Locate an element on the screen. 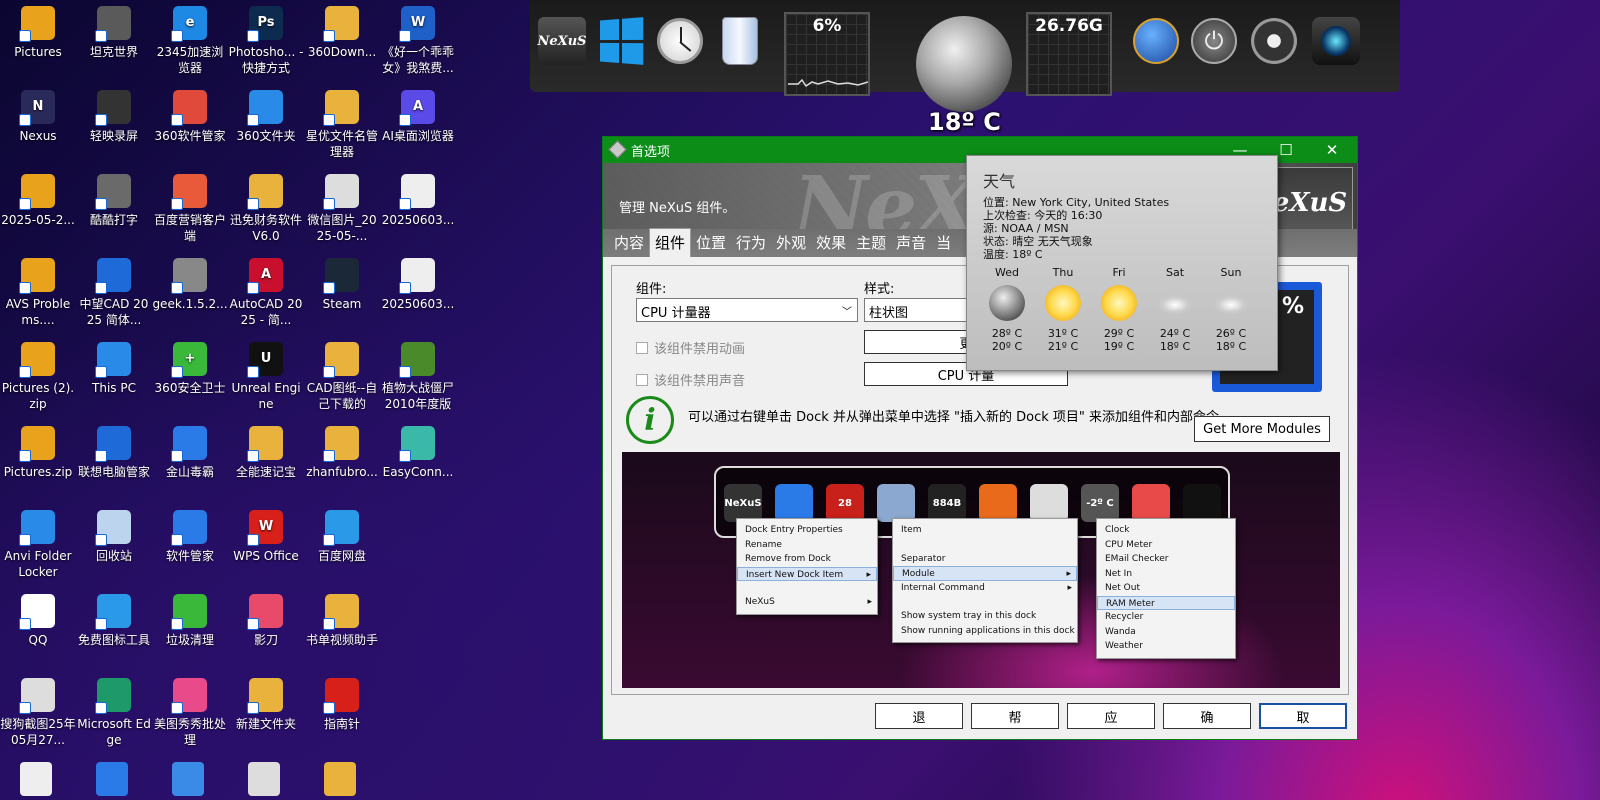  desktop-icon: 酷酷打字 is located at coordinates (114, 198).